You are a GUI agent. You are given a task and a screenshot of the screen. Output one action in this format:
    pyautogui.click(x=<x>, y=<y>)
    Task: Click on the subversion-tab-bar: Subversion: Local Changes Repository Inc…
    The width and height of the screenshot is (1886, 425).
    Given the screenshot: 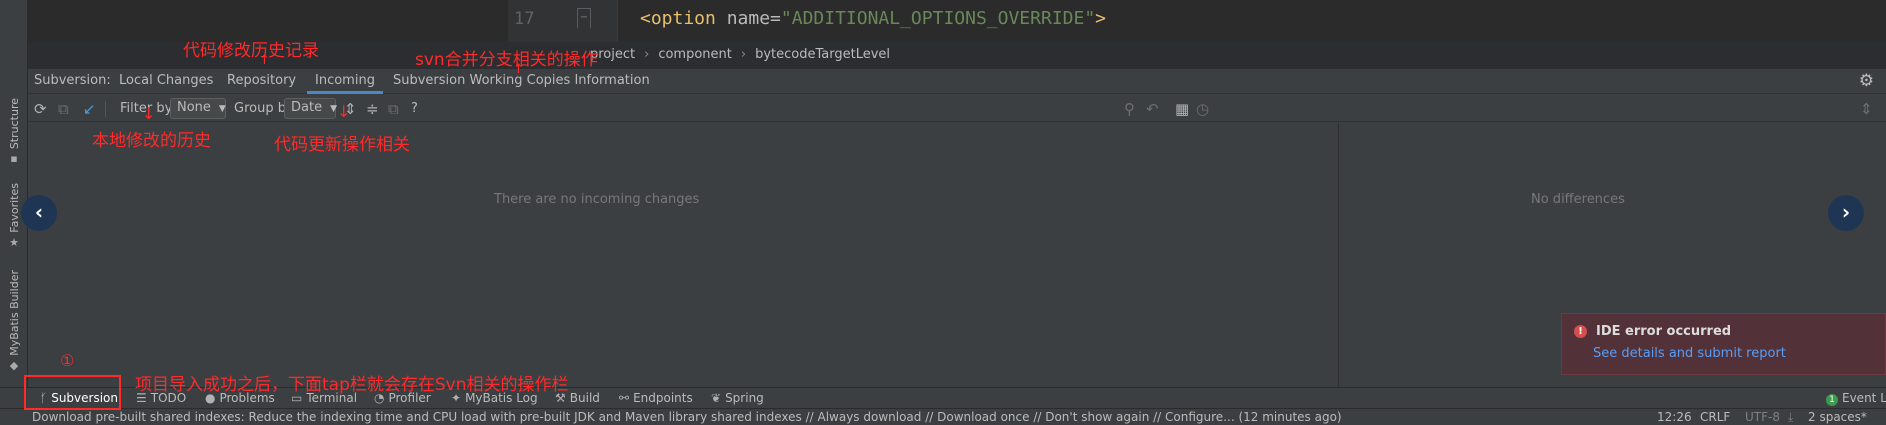 What is the action you would take?
    pyautogui.click(x=957, y=81)
    